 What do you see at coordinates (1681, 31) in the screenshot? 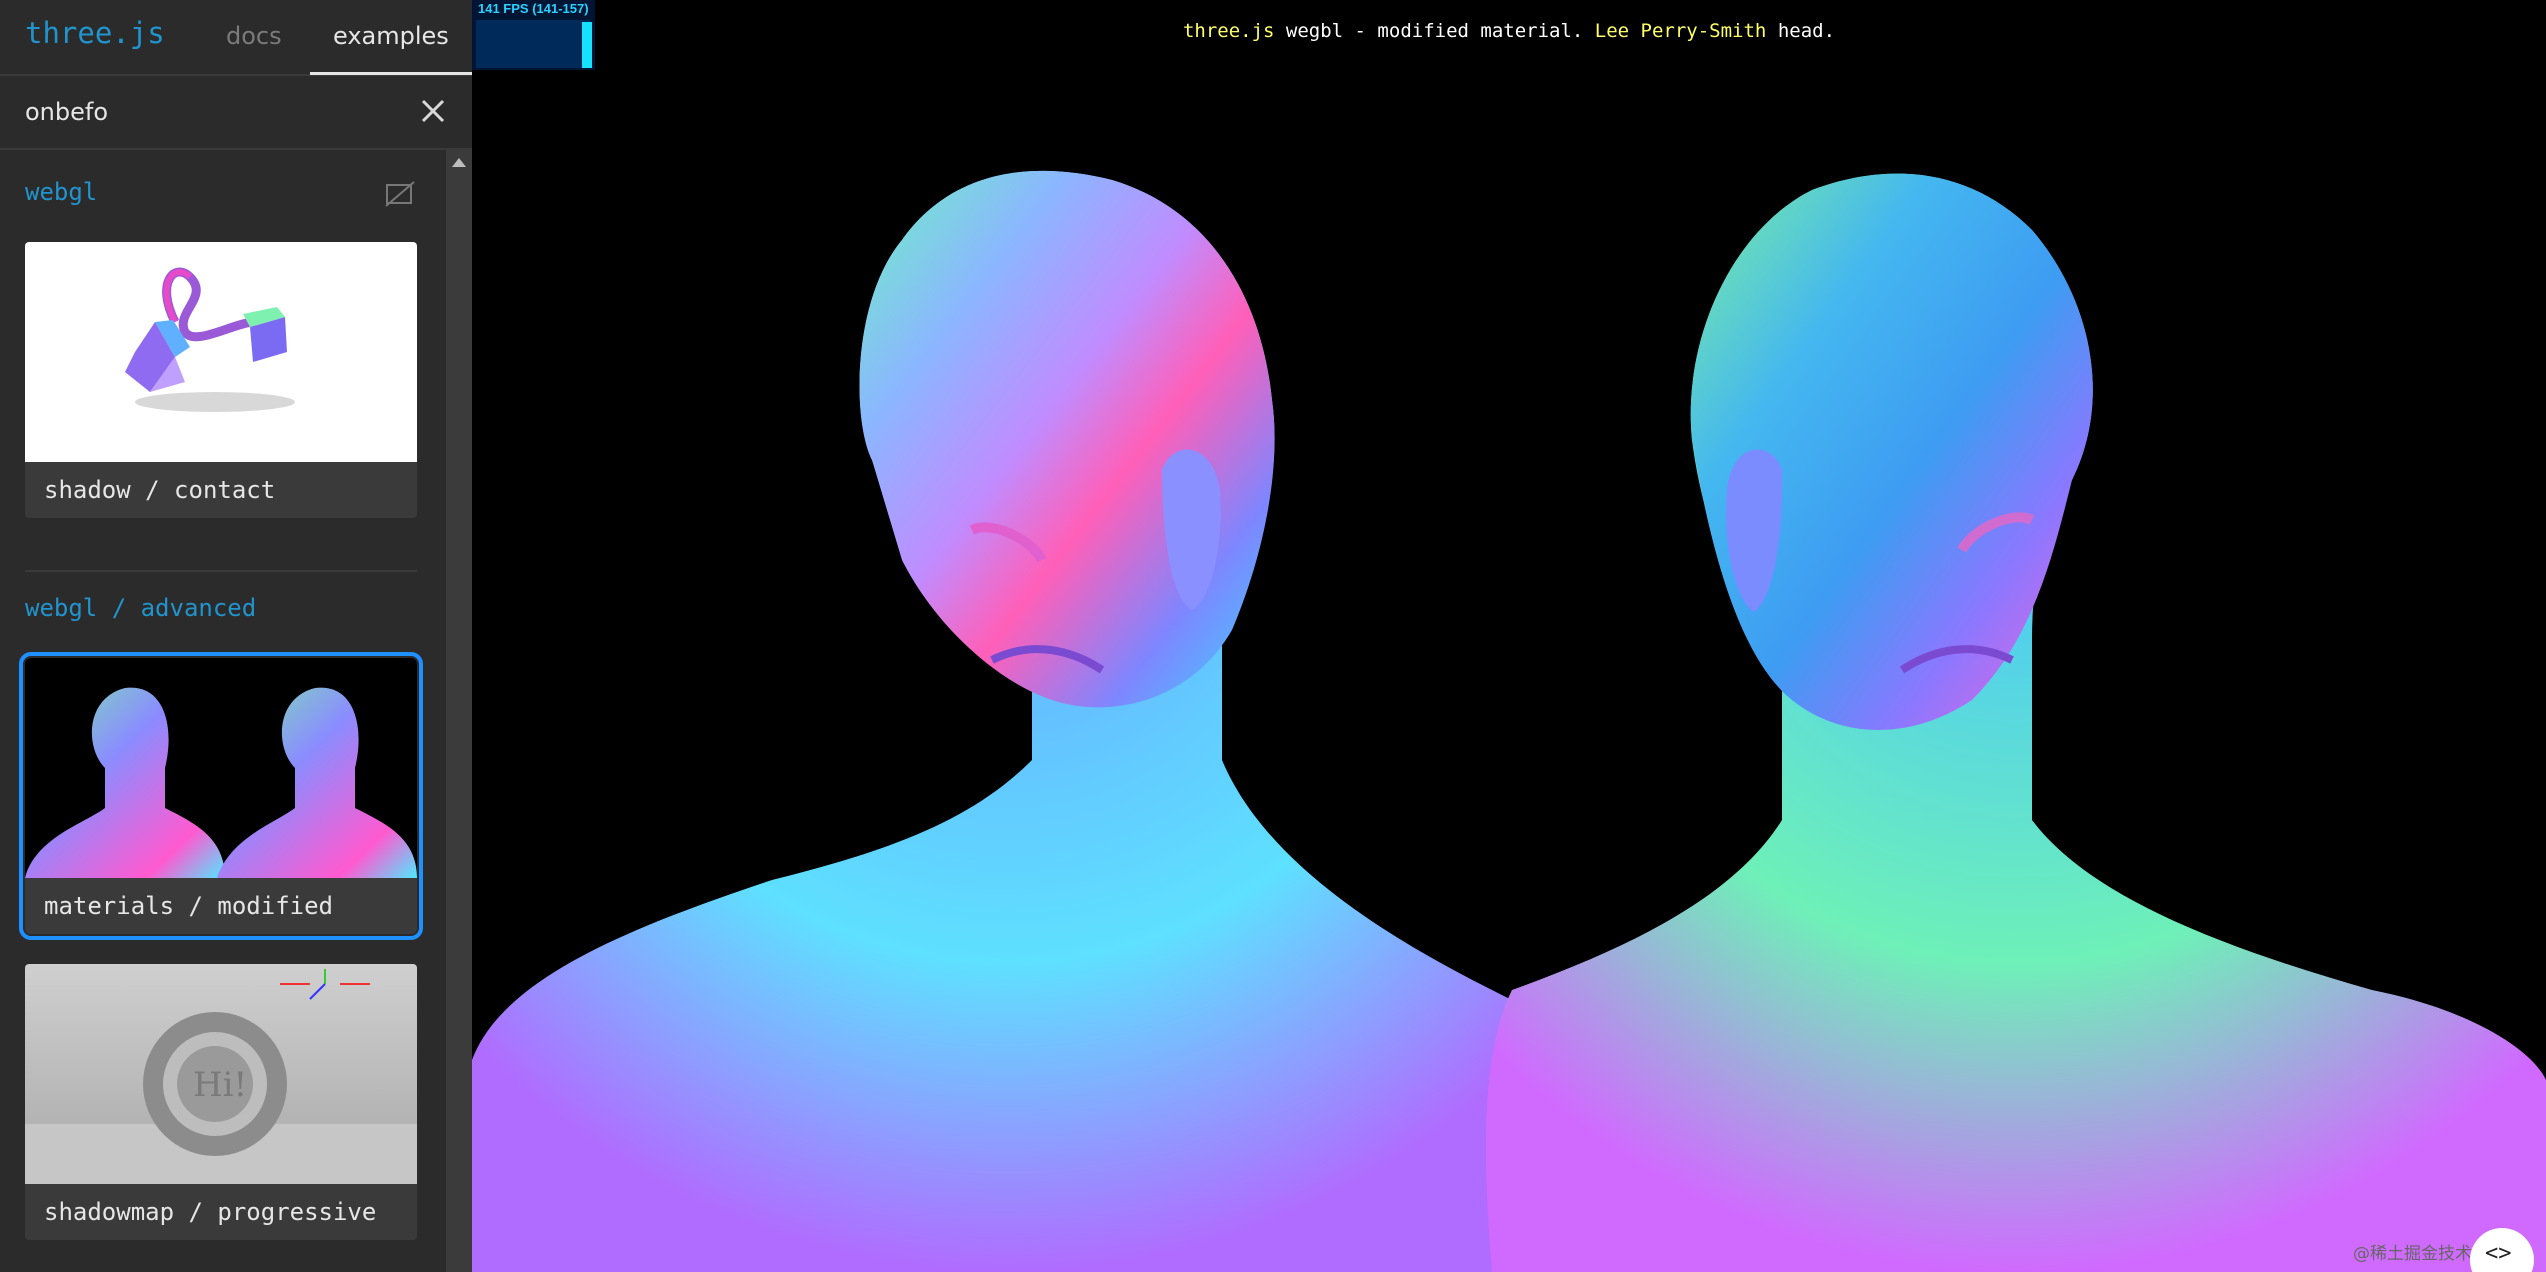
I see `info-link-lee-perry-smith: Lee Perry-Smith` at bounding box center [1681, 31].